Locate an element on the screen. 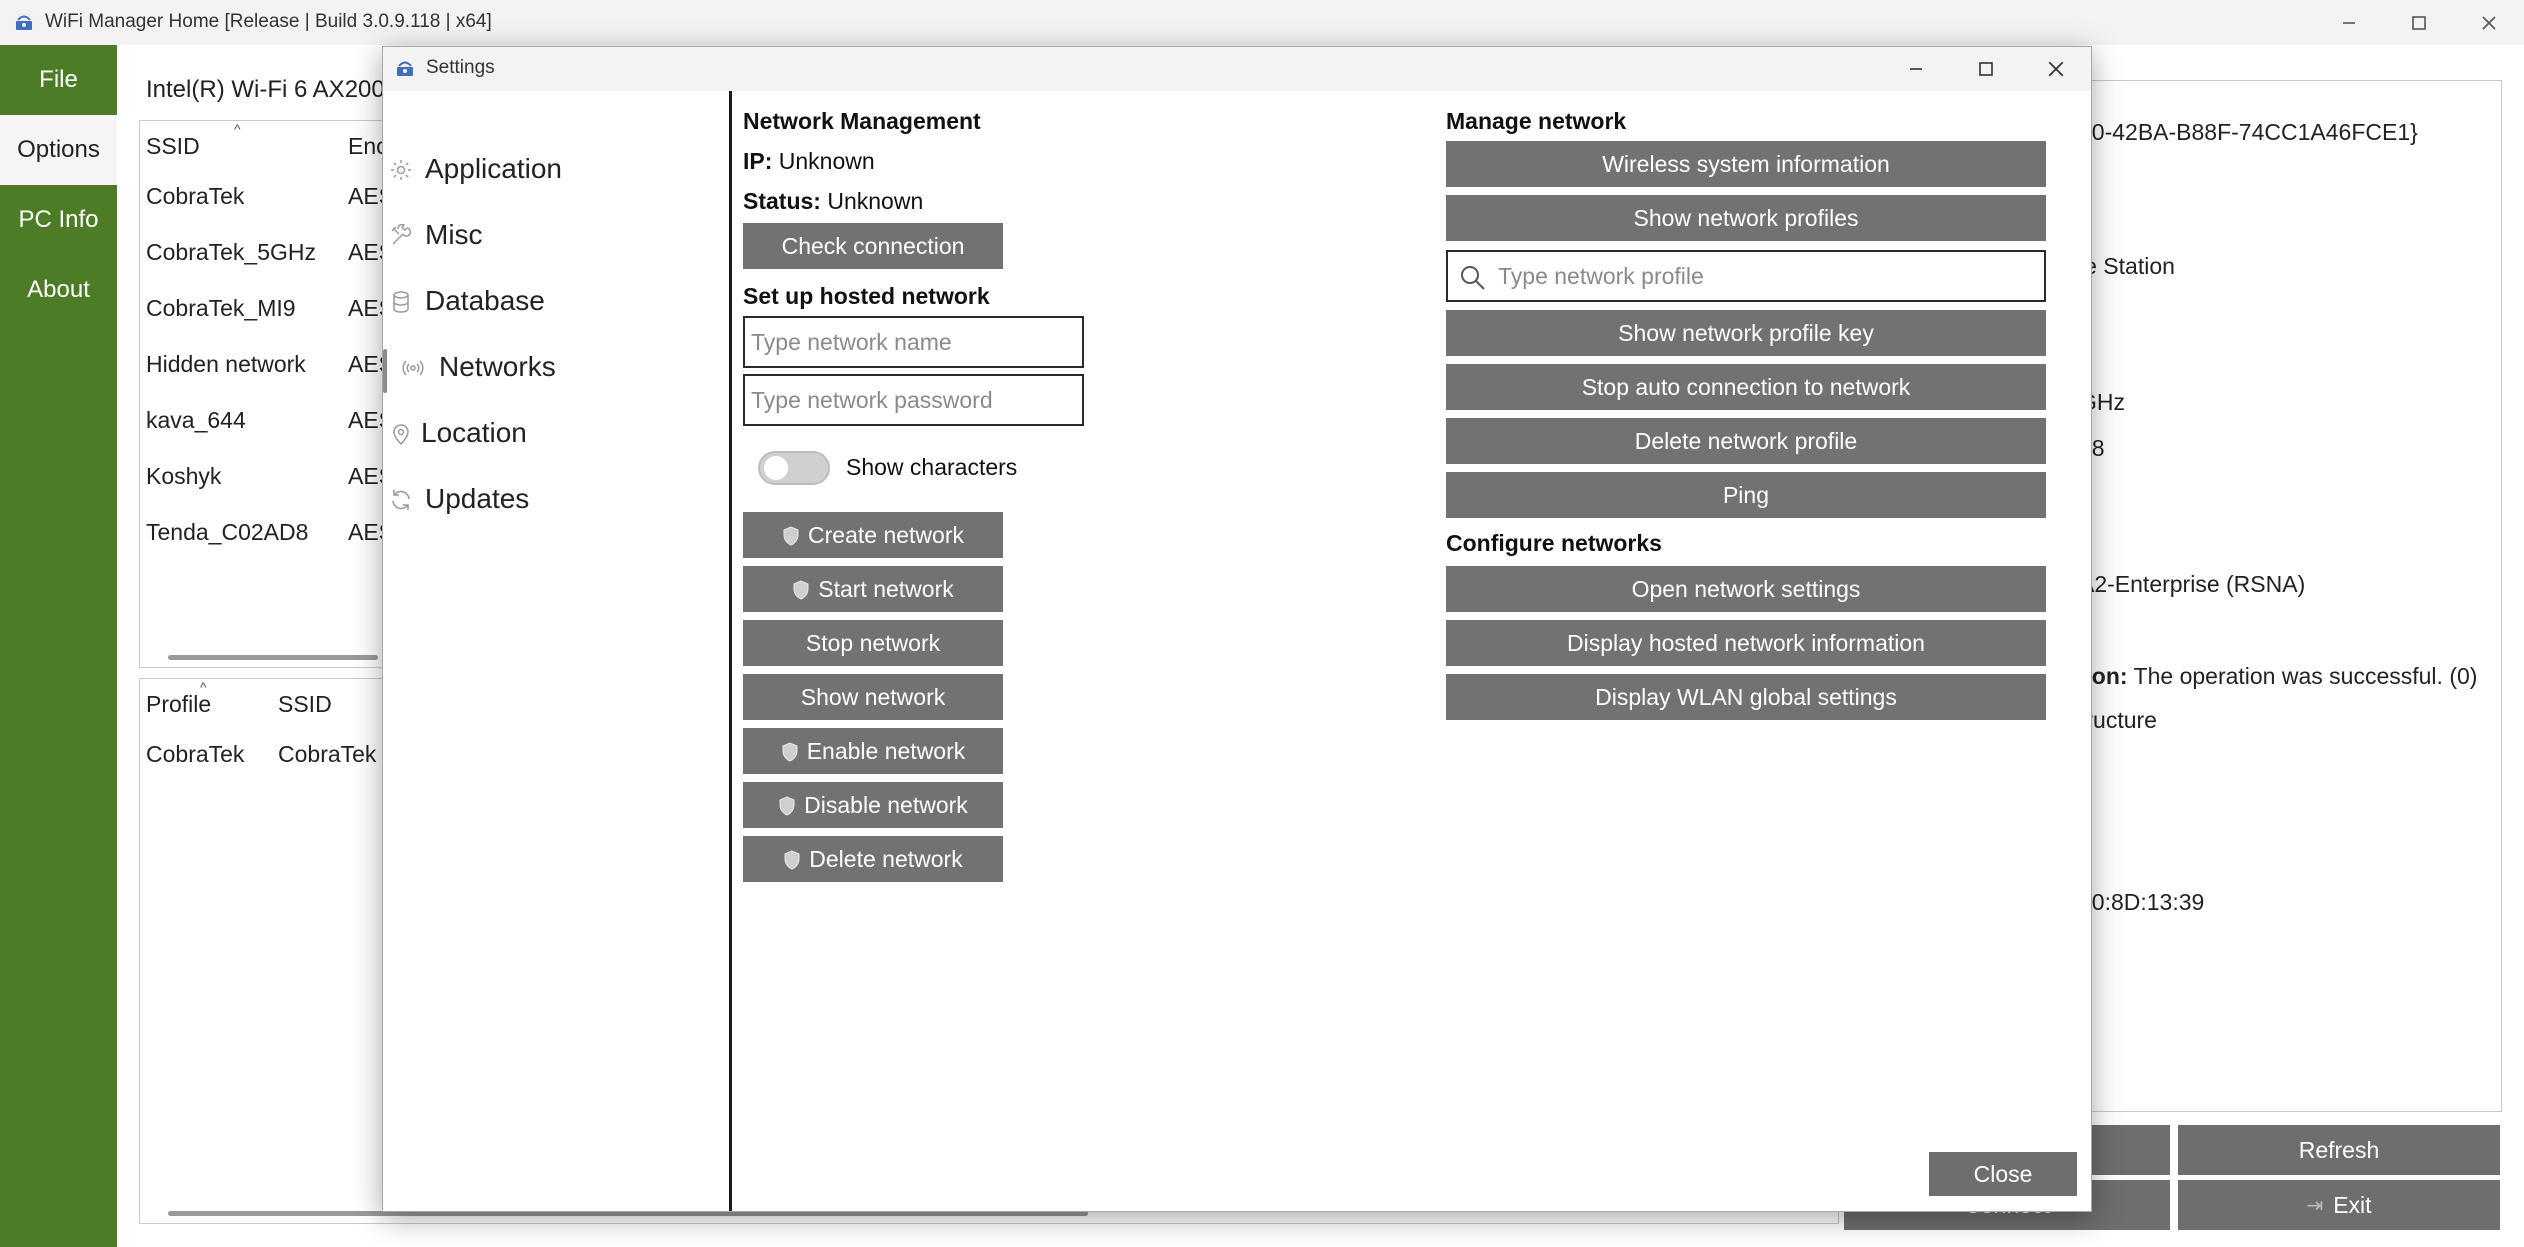 This screenshot has width=2524, height=1247. disable-network-button: Disable network is located at coordinates (873, 805).